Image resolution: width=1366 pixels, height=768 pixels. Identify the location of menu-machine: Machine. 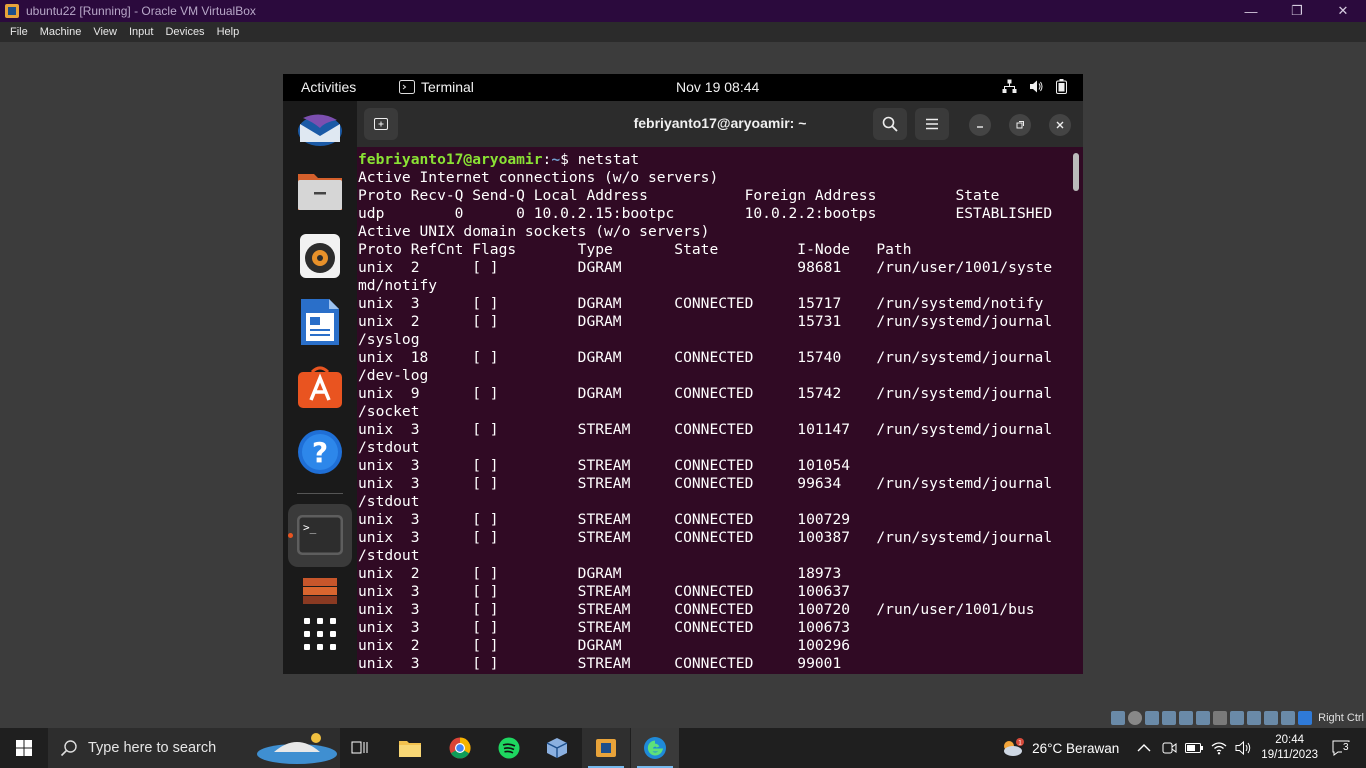
(61, 32).